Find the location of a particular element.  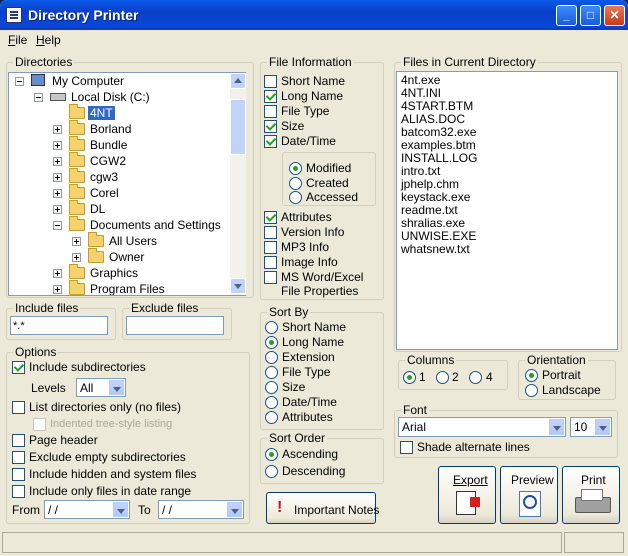

exclude-empty-checkbox is located at coordinates (18, 457).